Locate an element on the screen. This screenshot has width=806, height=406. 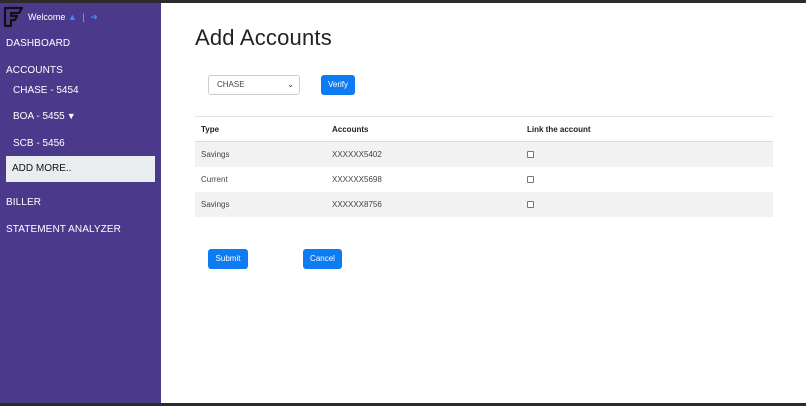
sidebar-item-boa-label: BOA - 5455 is located at coordinates (39, 116).